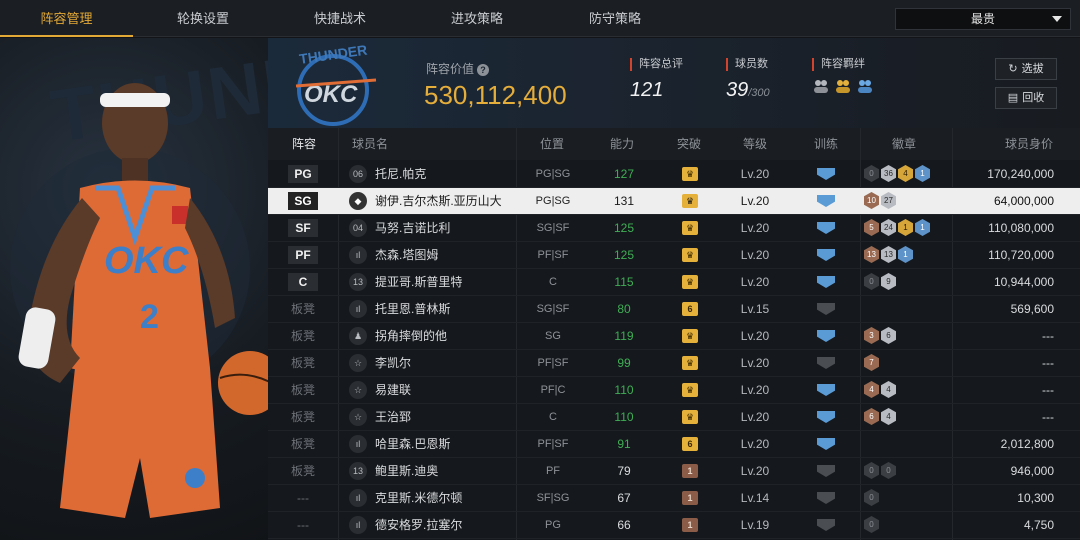 The height and width of the screenshot is (540, 1080). Describe the element at coordinates (880, 417) in the screenshot. I see `badges-group: 64` at that location.